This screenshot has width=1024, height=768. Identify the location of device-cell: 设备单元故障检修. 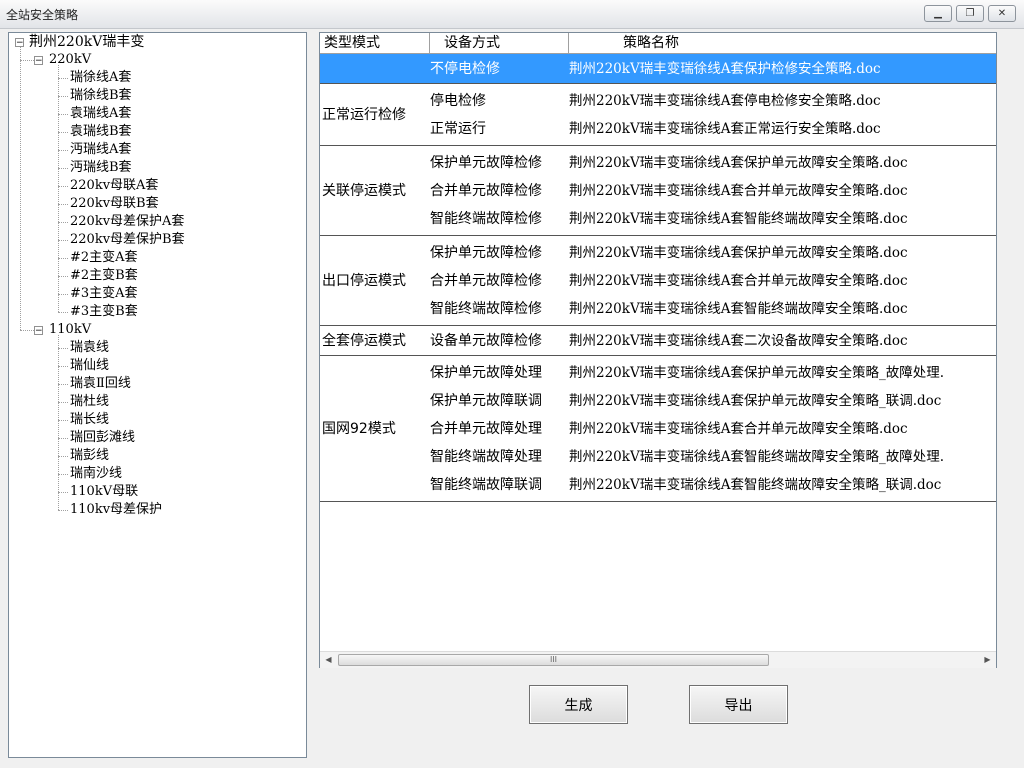
(486, 341).